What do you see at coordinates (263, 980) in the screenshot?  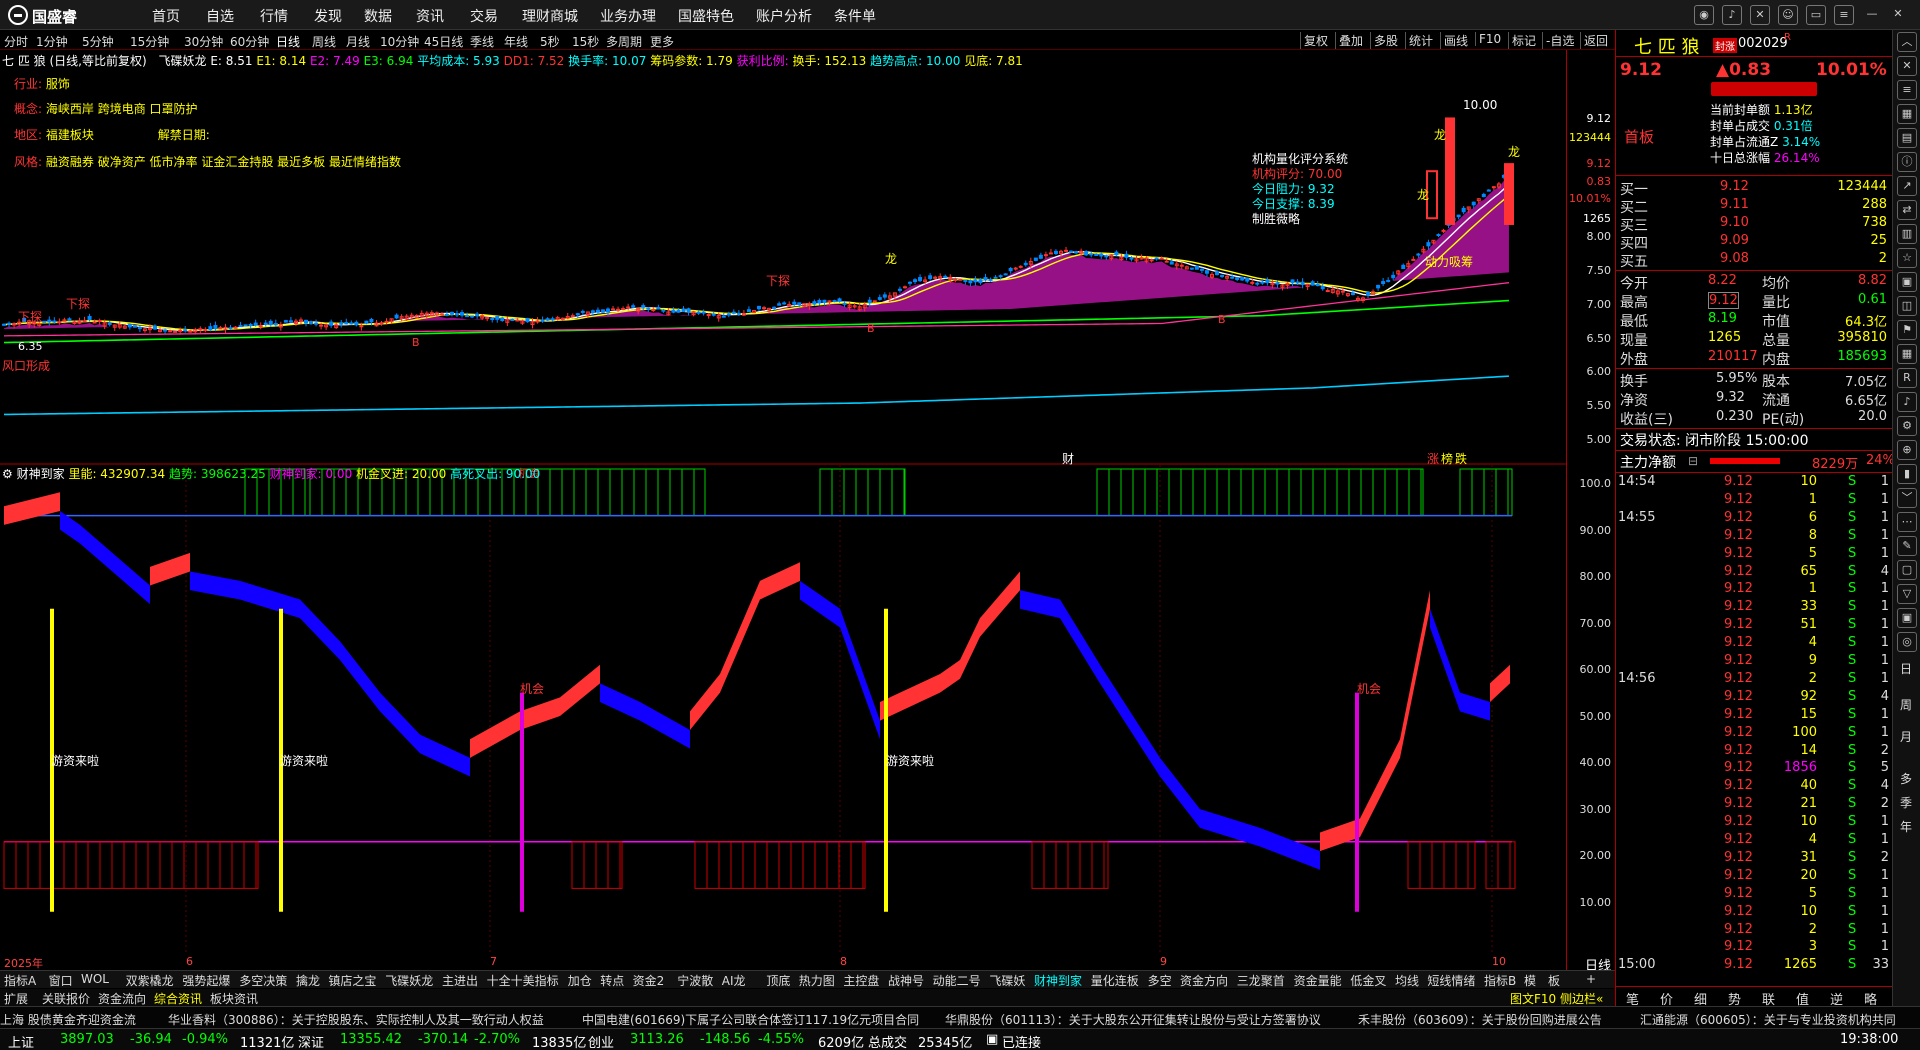 I see `indicator-tab: 多空决策` at bounding box center [263, 980].